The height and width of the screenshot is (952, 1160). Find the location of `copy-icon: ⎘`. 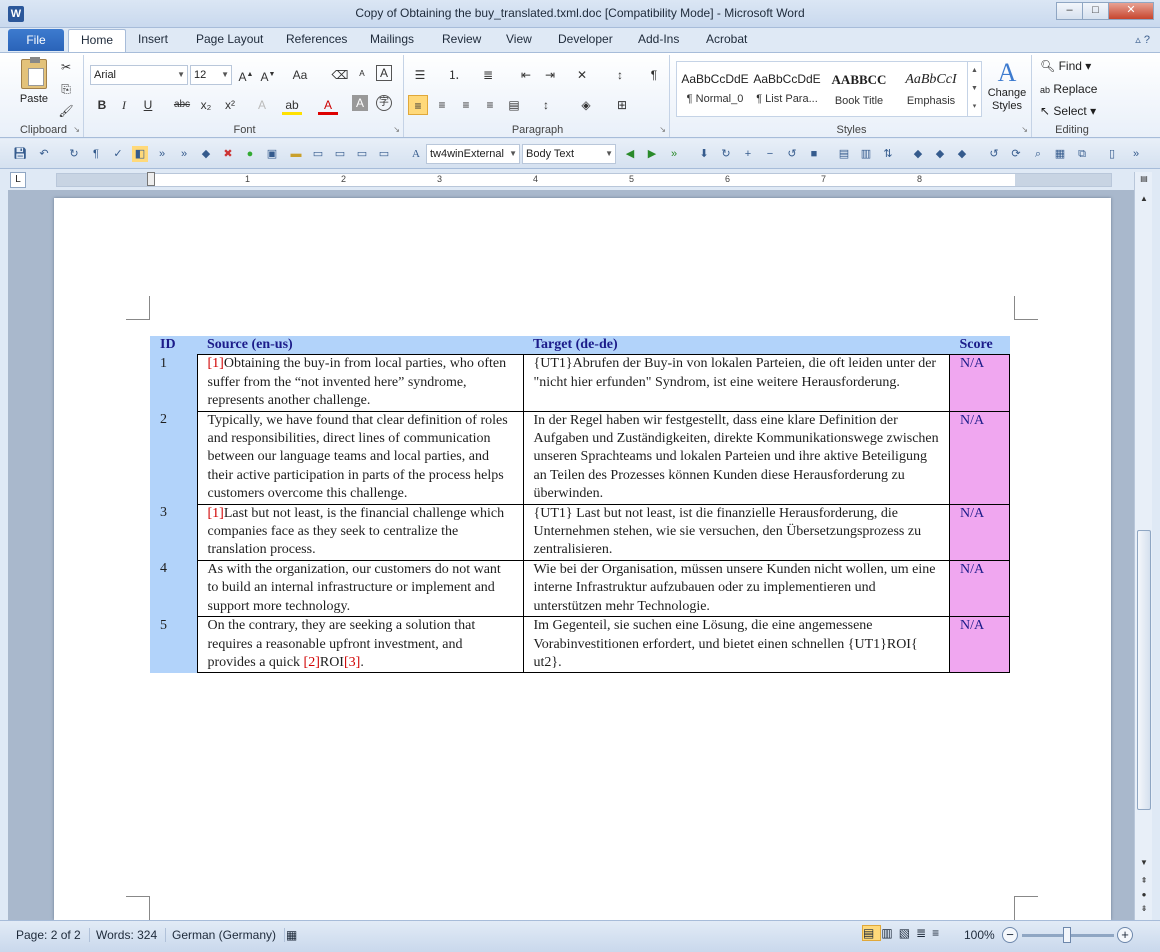

copy-icon: ⎘ is located at coordinates (66, 89).